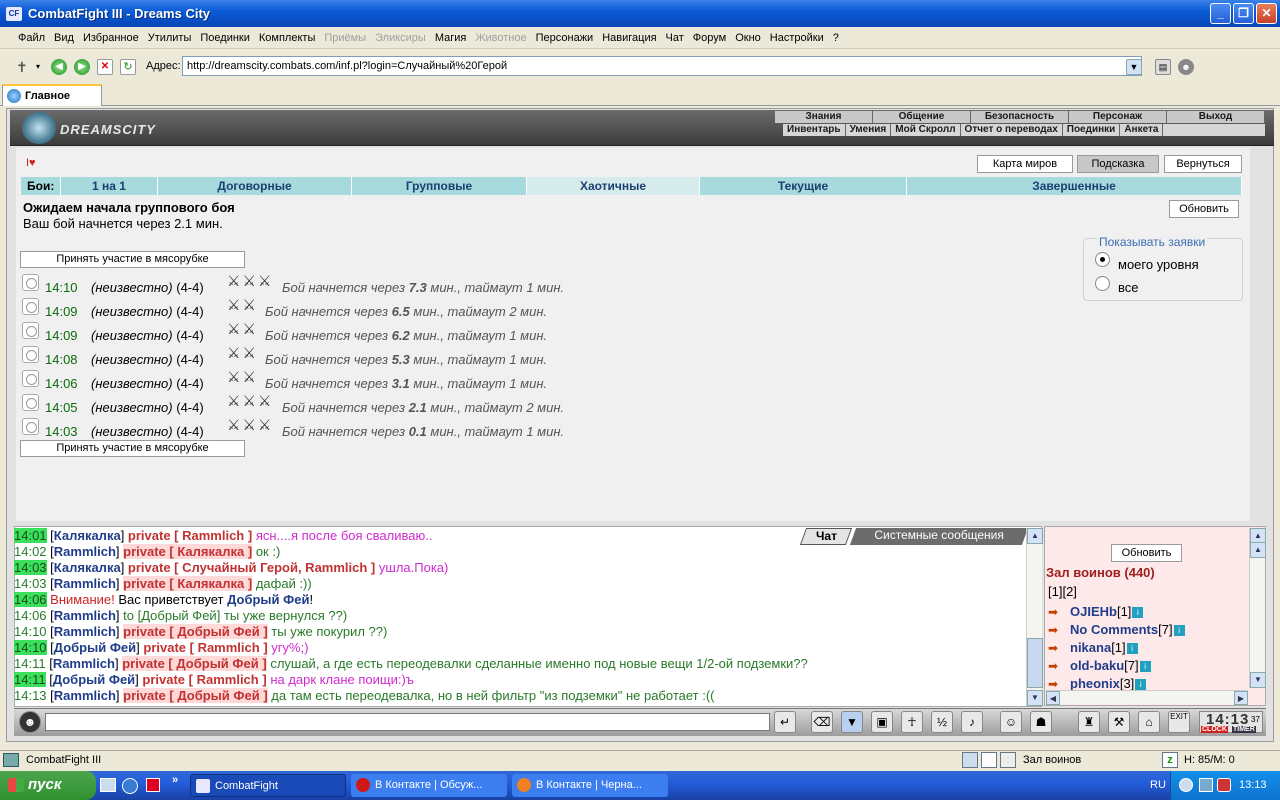 Image resolution: width=1280 pixels, height=800 pixels. I want to click on pin-icon: ✝, so click(24, 67).